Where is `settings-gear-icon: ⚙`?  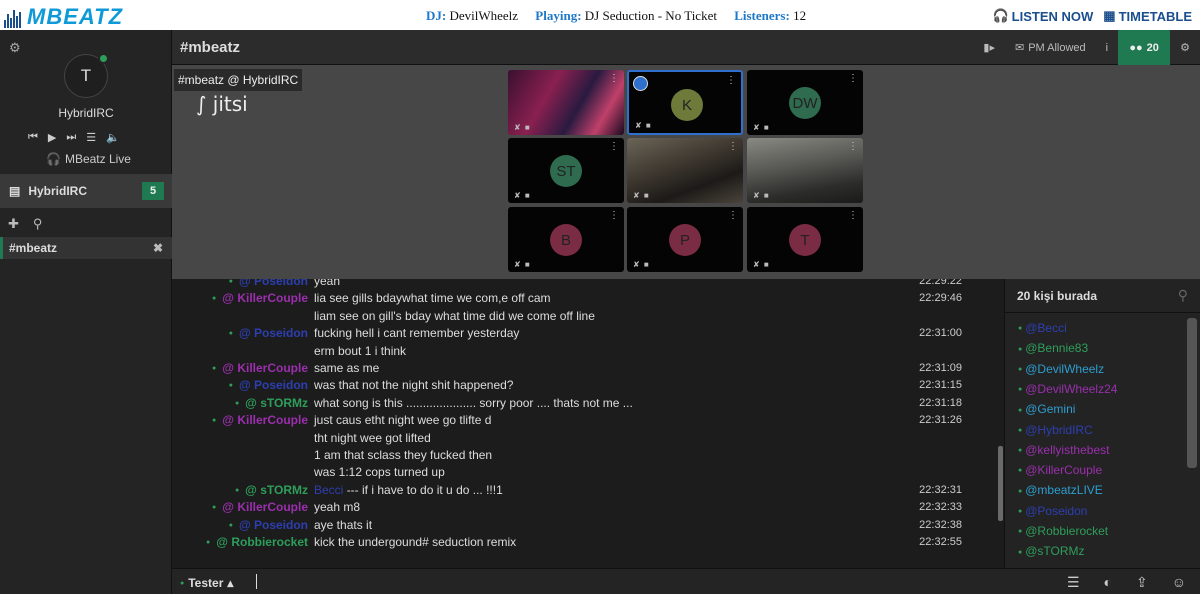
settings-gear-icon: ⚙ is located at coordinates (15, 48).